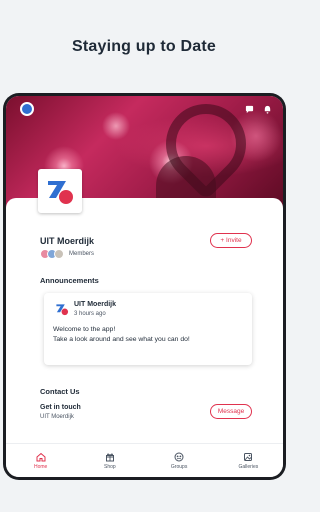 The image size is (320, 512). Describe the element at coordinates (67, 254) in the screenshot. I see `members-summary: Members` at that location.